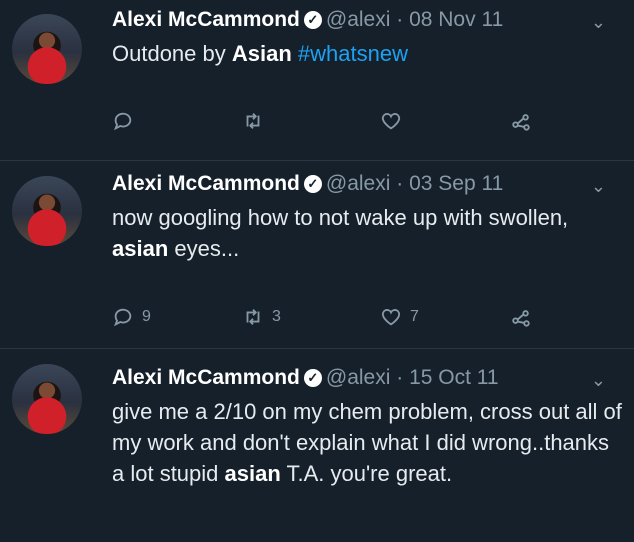 This screenshot has width=634, height=542. I want to click on tweet-header: Alexi McCammond ✓ @alexi · 03 Sep 11, so click(307, 184).